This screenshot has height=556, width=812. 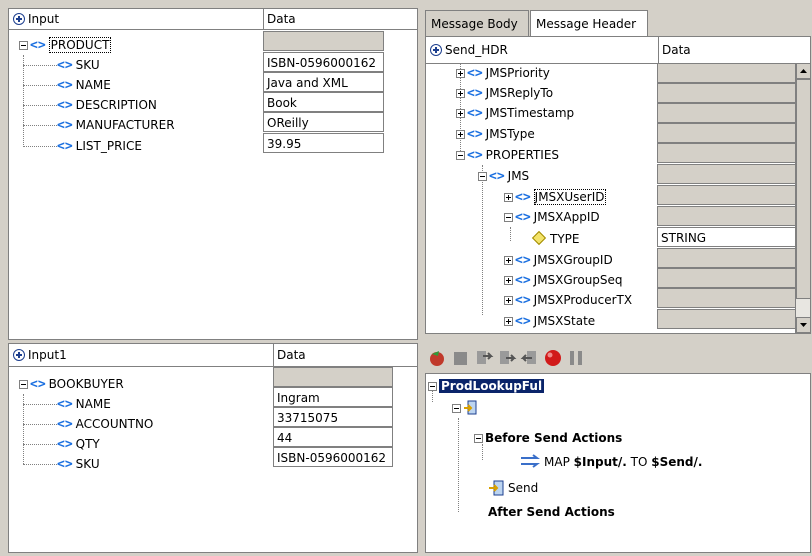 I want to click on input-header: Input Data, so click(x=213, y=19).